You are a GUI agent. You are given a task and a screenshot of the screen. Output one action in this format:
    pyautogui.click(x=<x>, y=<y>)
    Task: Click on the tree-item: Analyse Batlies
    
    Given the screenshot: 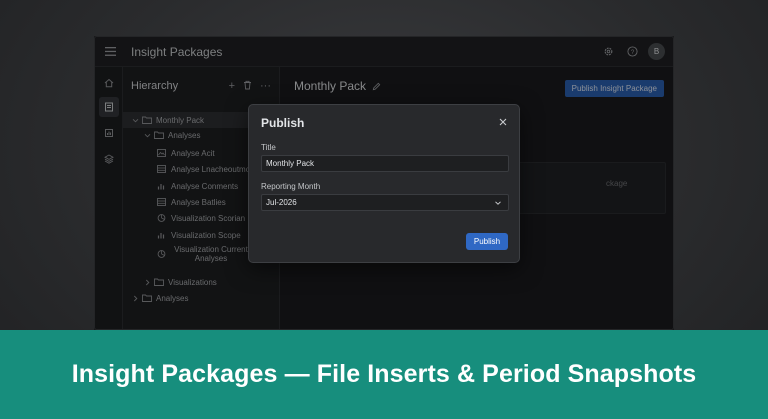 What is the action you would take?
    pyautogui.click(x=174, y=202)
    